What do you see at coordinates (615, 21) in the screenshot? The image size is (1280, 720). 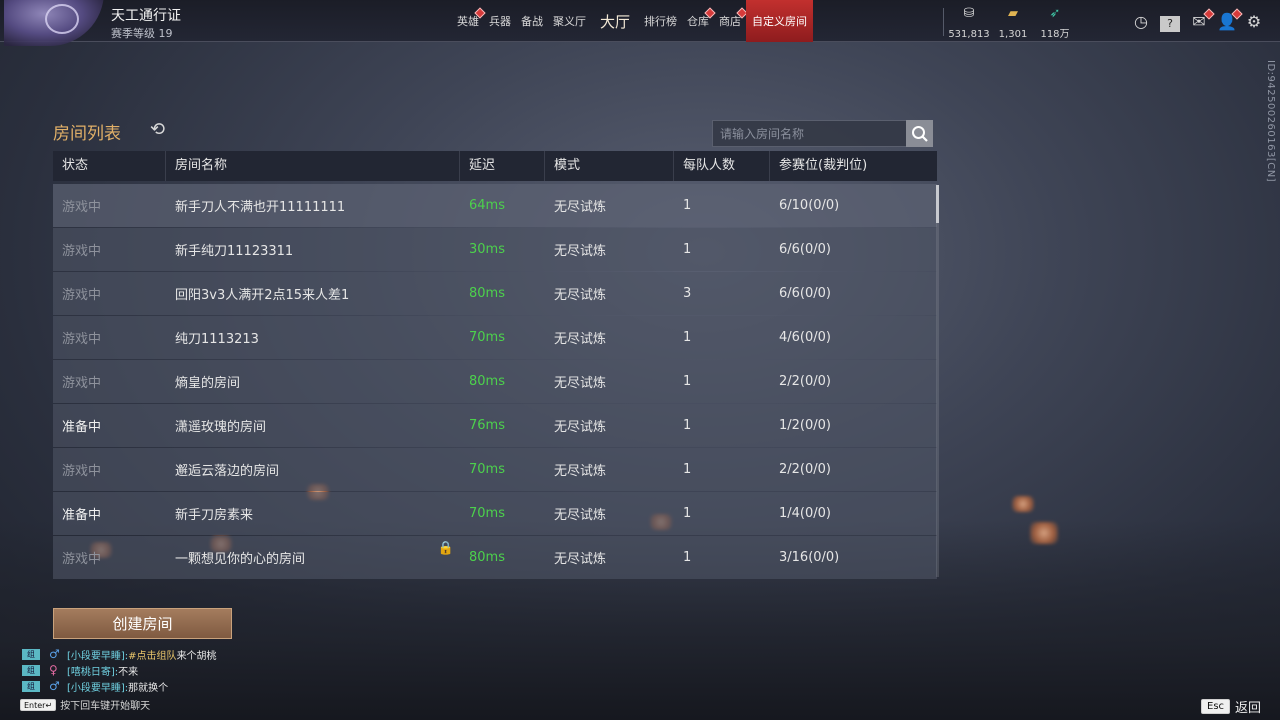 I see `nav-lobby: 大厅` at bounding box center [615, 21].